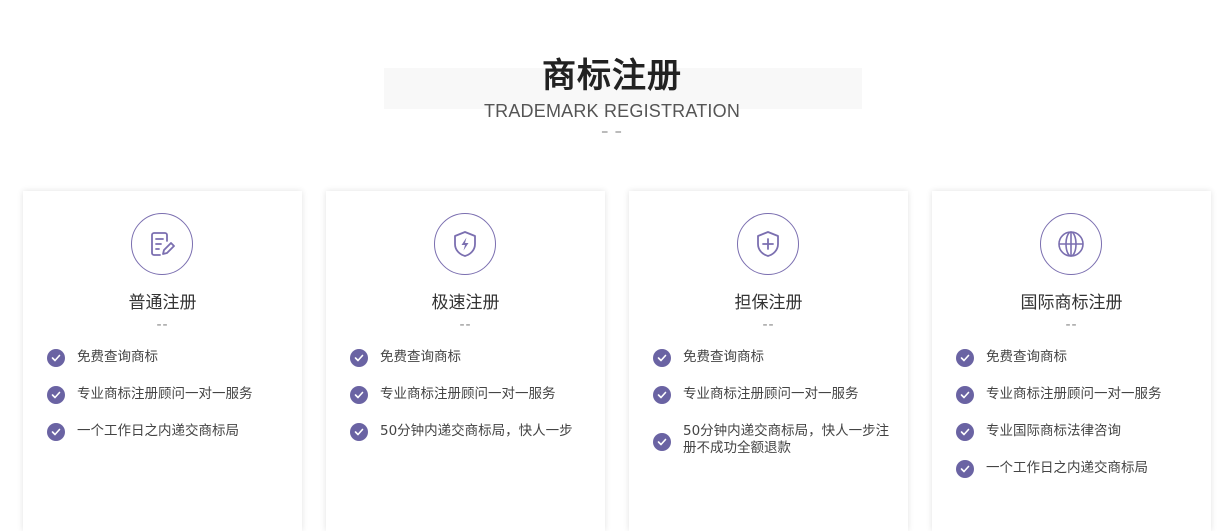 The width and height of the screenshot is (1224, 531). I want to click on card-title: 国际商标注册, so click(1071, 303).